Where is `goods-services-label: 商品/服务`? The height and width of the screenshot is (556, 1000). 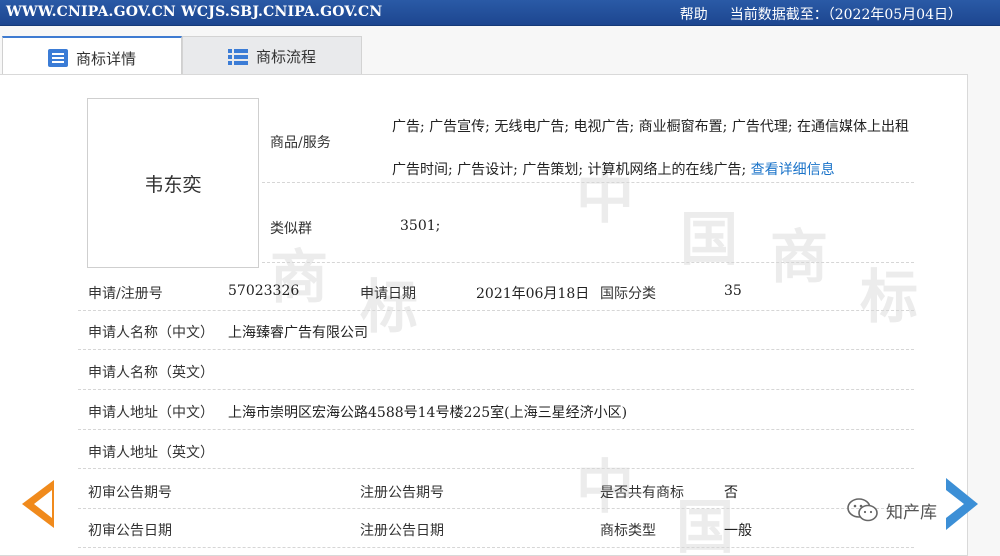 goods-services-label: 商品/服务 is located at coordinates (300, 143).